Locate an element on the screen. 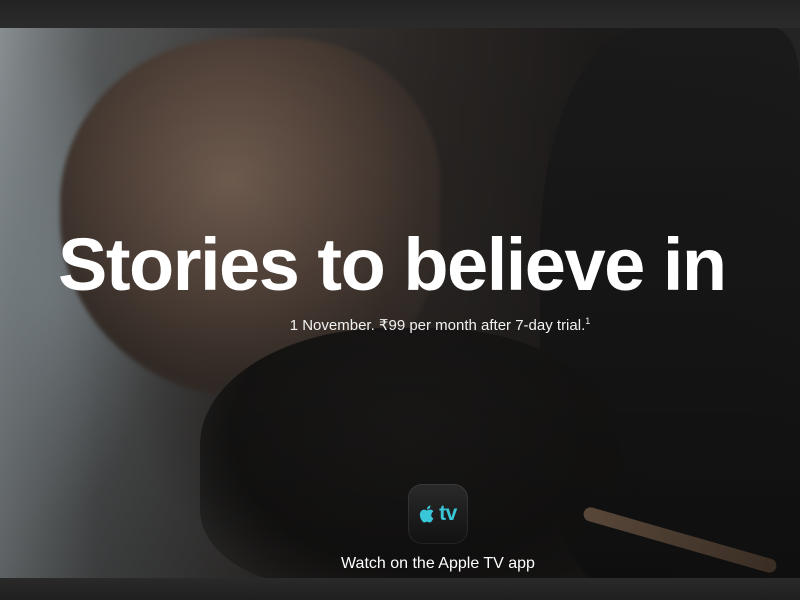  app-icon-label: tv is located at coordinates (448, 513).